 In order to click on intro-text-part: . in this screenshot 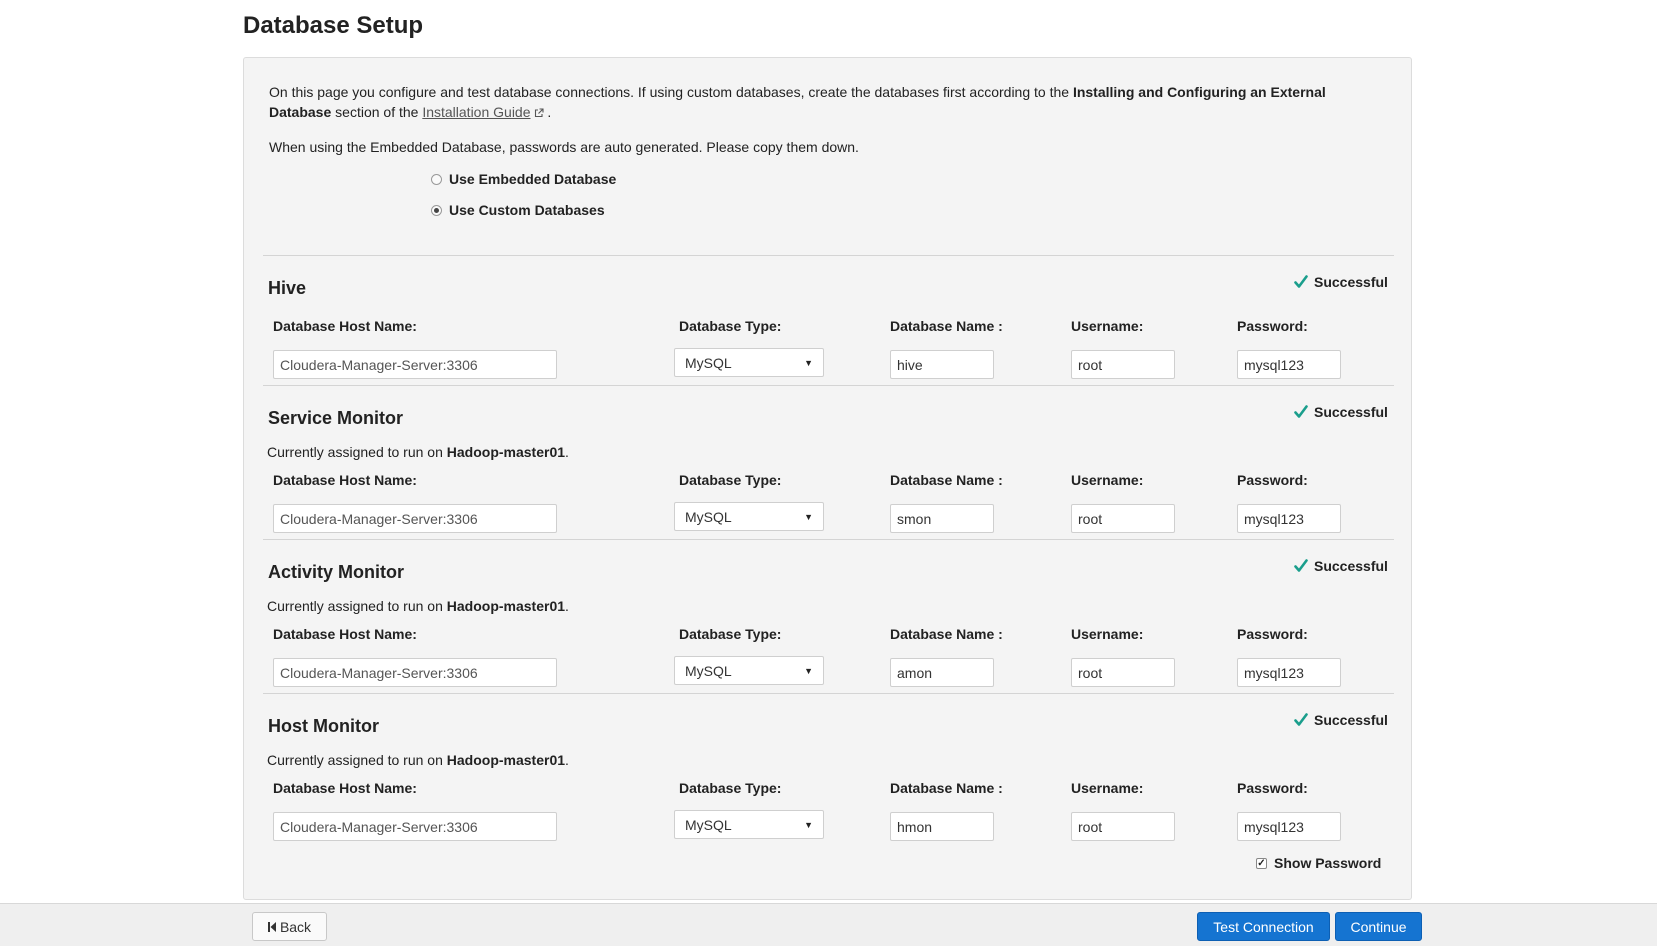, I will do `click(547, 112)`.